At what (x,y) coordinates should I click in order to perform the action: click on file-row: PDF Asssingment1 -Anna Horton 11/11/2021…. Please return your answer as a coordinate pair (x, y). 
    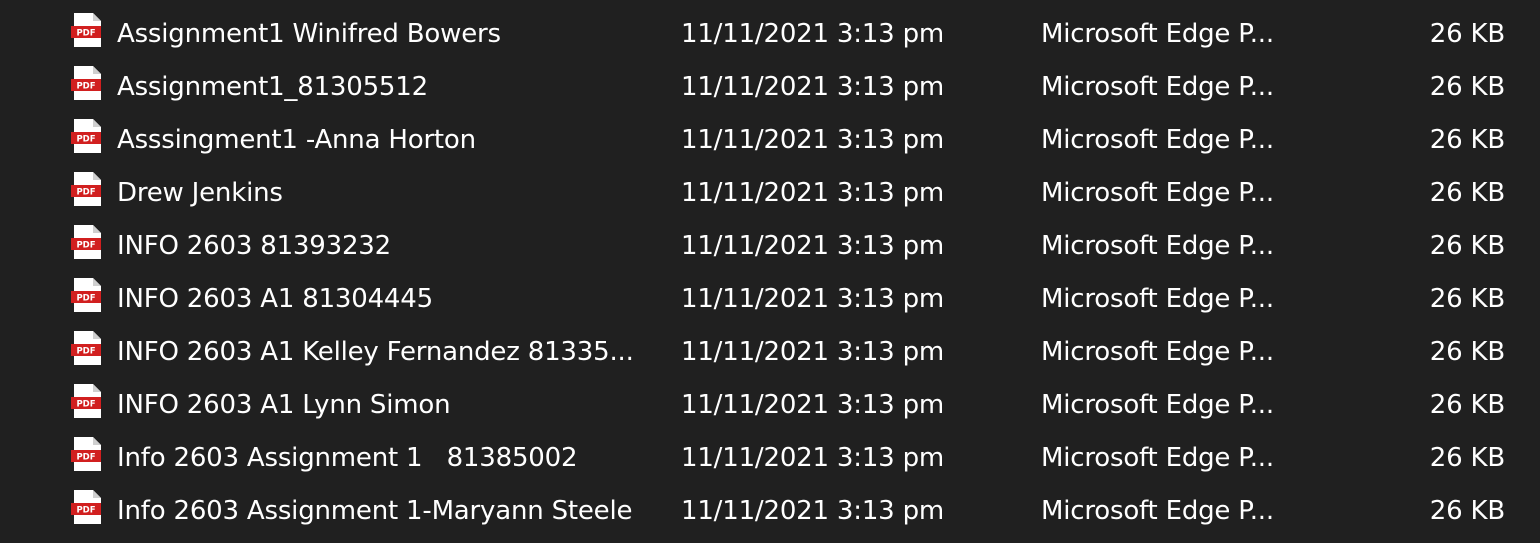
    Looking at the image, I should click on (770, 140).